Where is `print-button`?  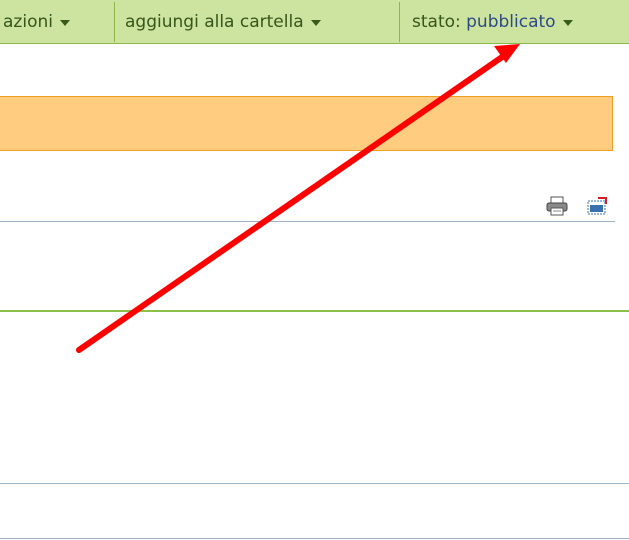
print-button is located at coordinates (557, 206).